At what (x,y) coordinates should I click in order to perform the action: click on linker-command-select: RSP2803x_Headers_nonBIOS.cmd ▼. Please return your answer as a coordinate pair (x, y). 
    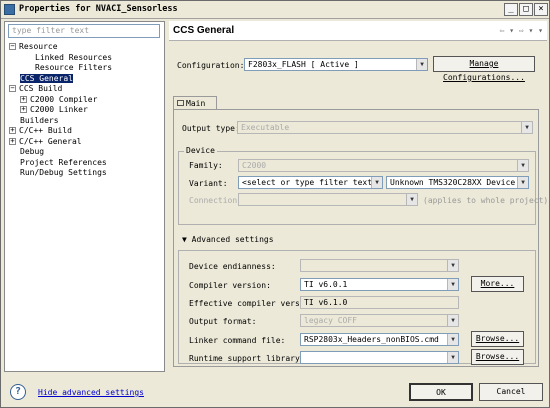
    Looking at the image, I should click on (379, 339).